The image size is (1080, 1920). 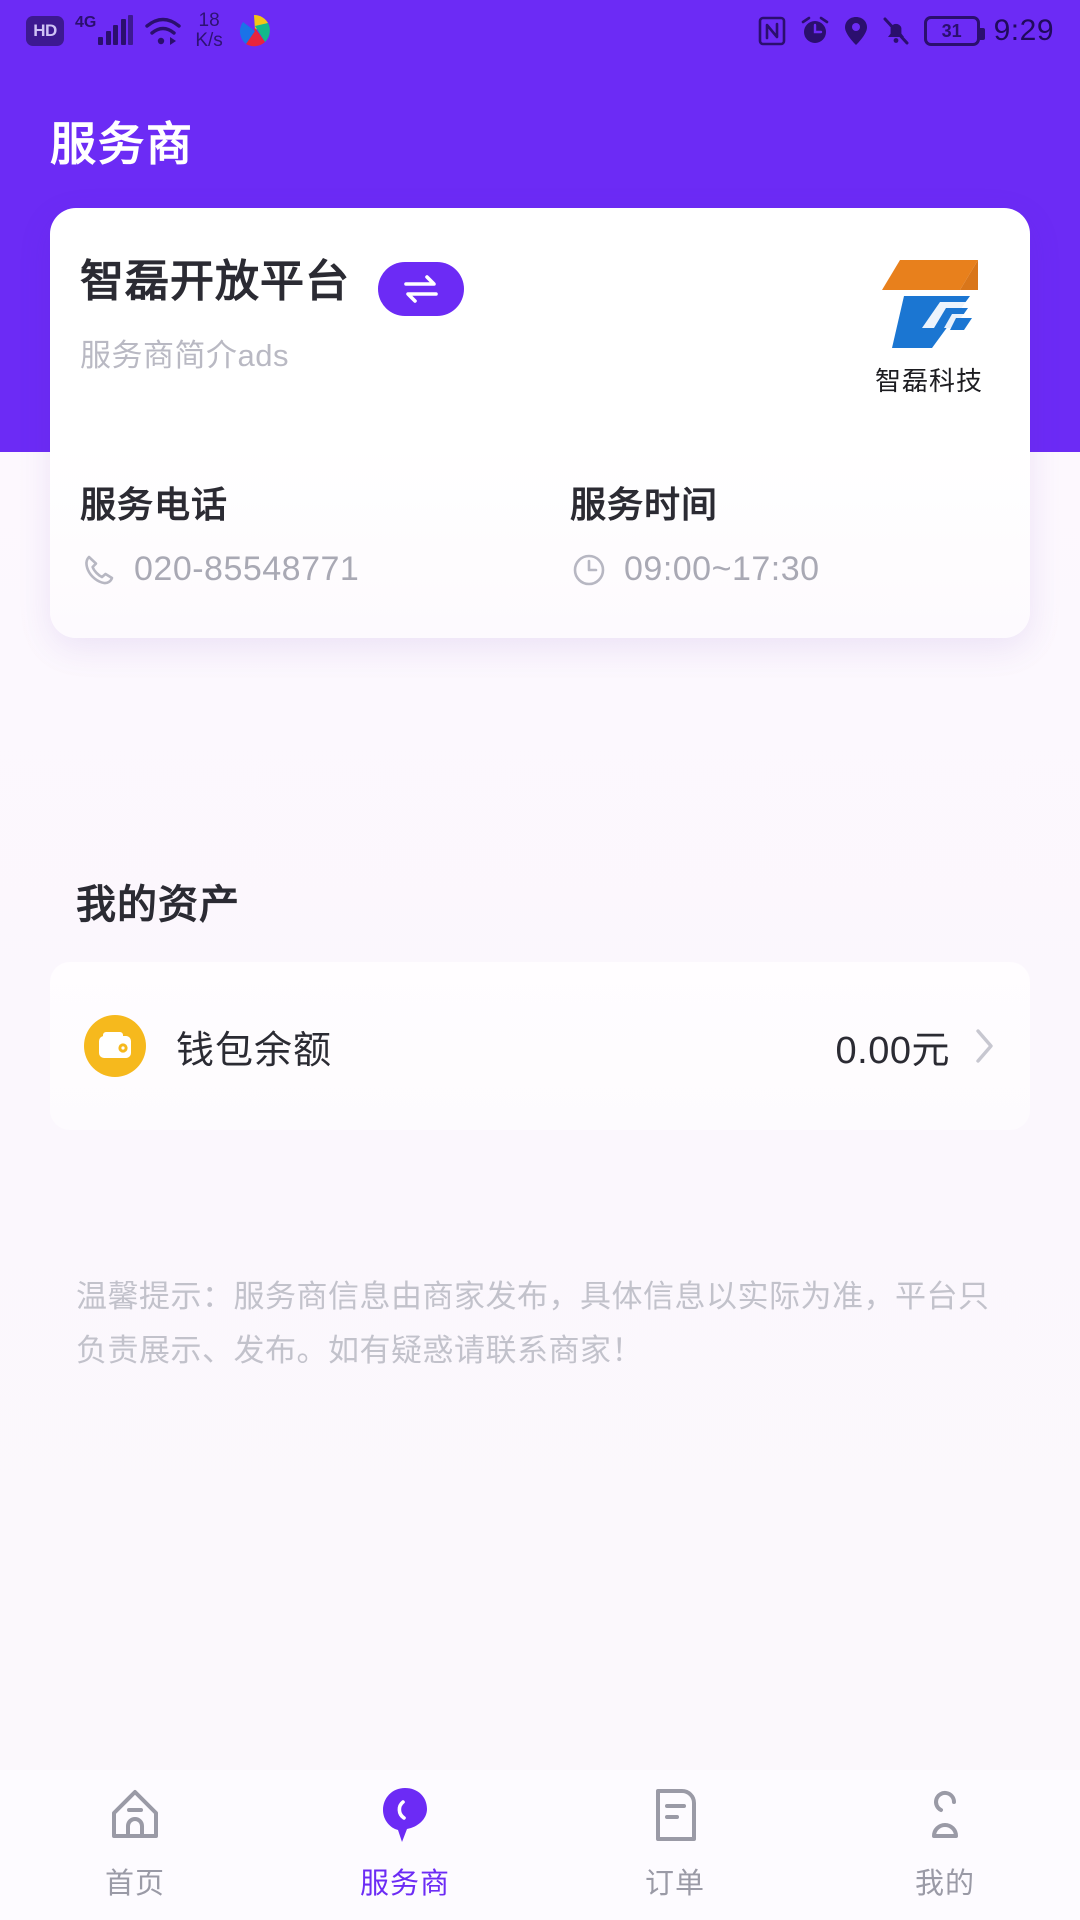 What do you see at coordinates (254, 1050) in the screenshot?
I see `wallet-balance-label: 钱包余额` at bounding box center [254, 1050].